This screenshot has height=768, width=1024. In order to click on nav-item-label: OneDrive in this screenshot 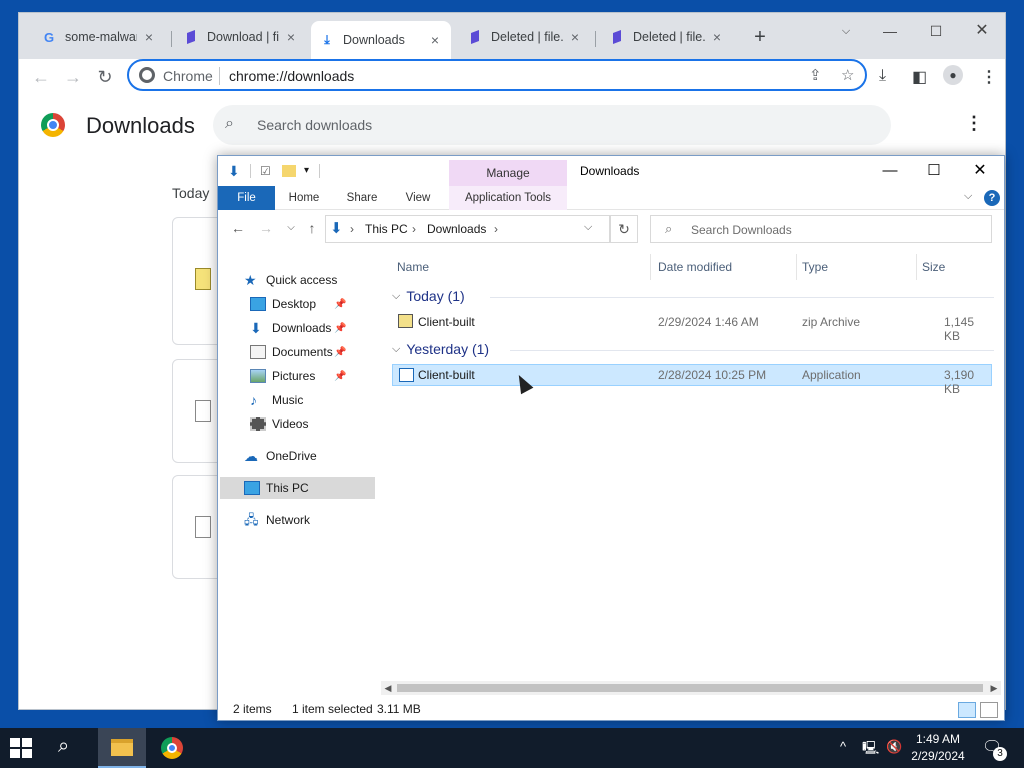, I will do `click(291, 456)`.